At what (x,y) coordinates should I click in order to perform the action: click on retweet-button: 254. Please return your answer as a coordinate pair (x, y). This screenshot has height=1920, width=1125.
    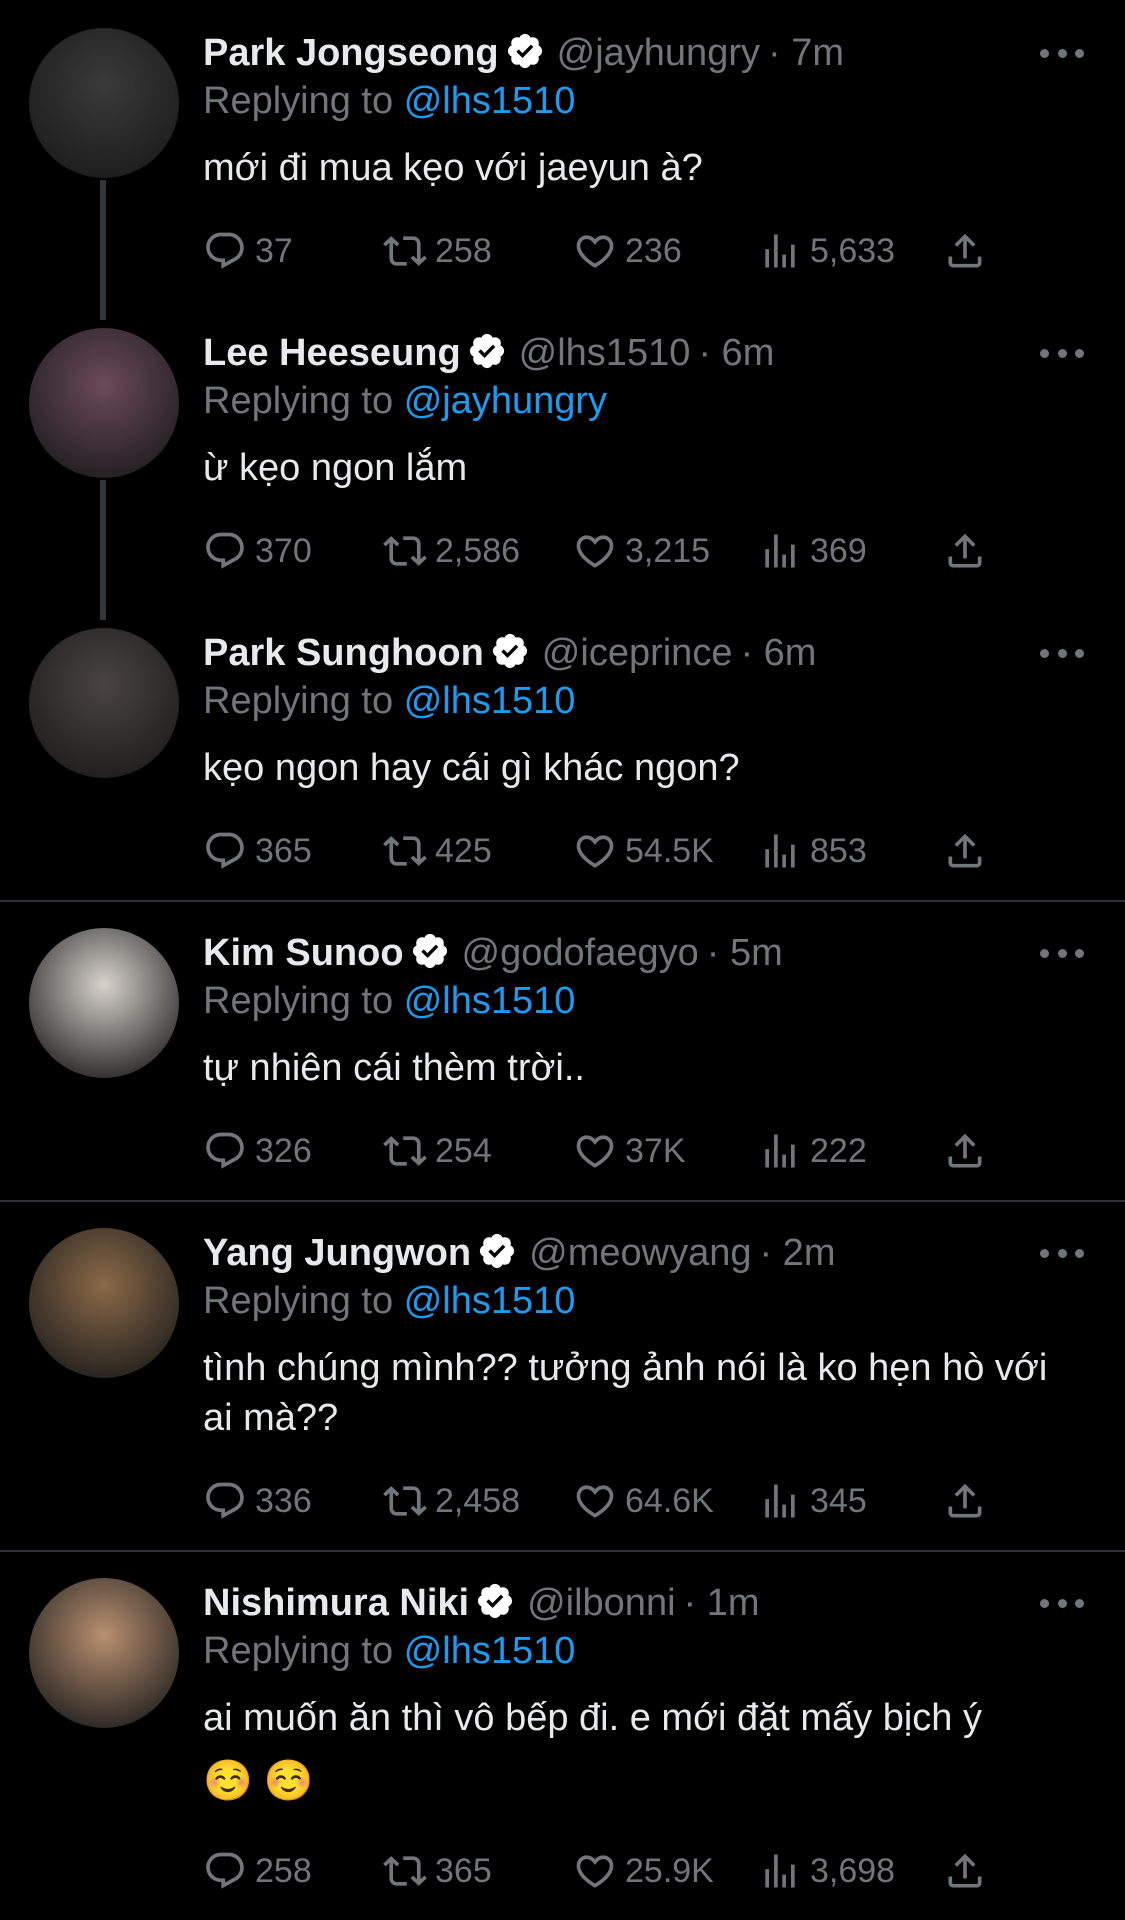
    Looking at the image, I should click on (437, 1151).